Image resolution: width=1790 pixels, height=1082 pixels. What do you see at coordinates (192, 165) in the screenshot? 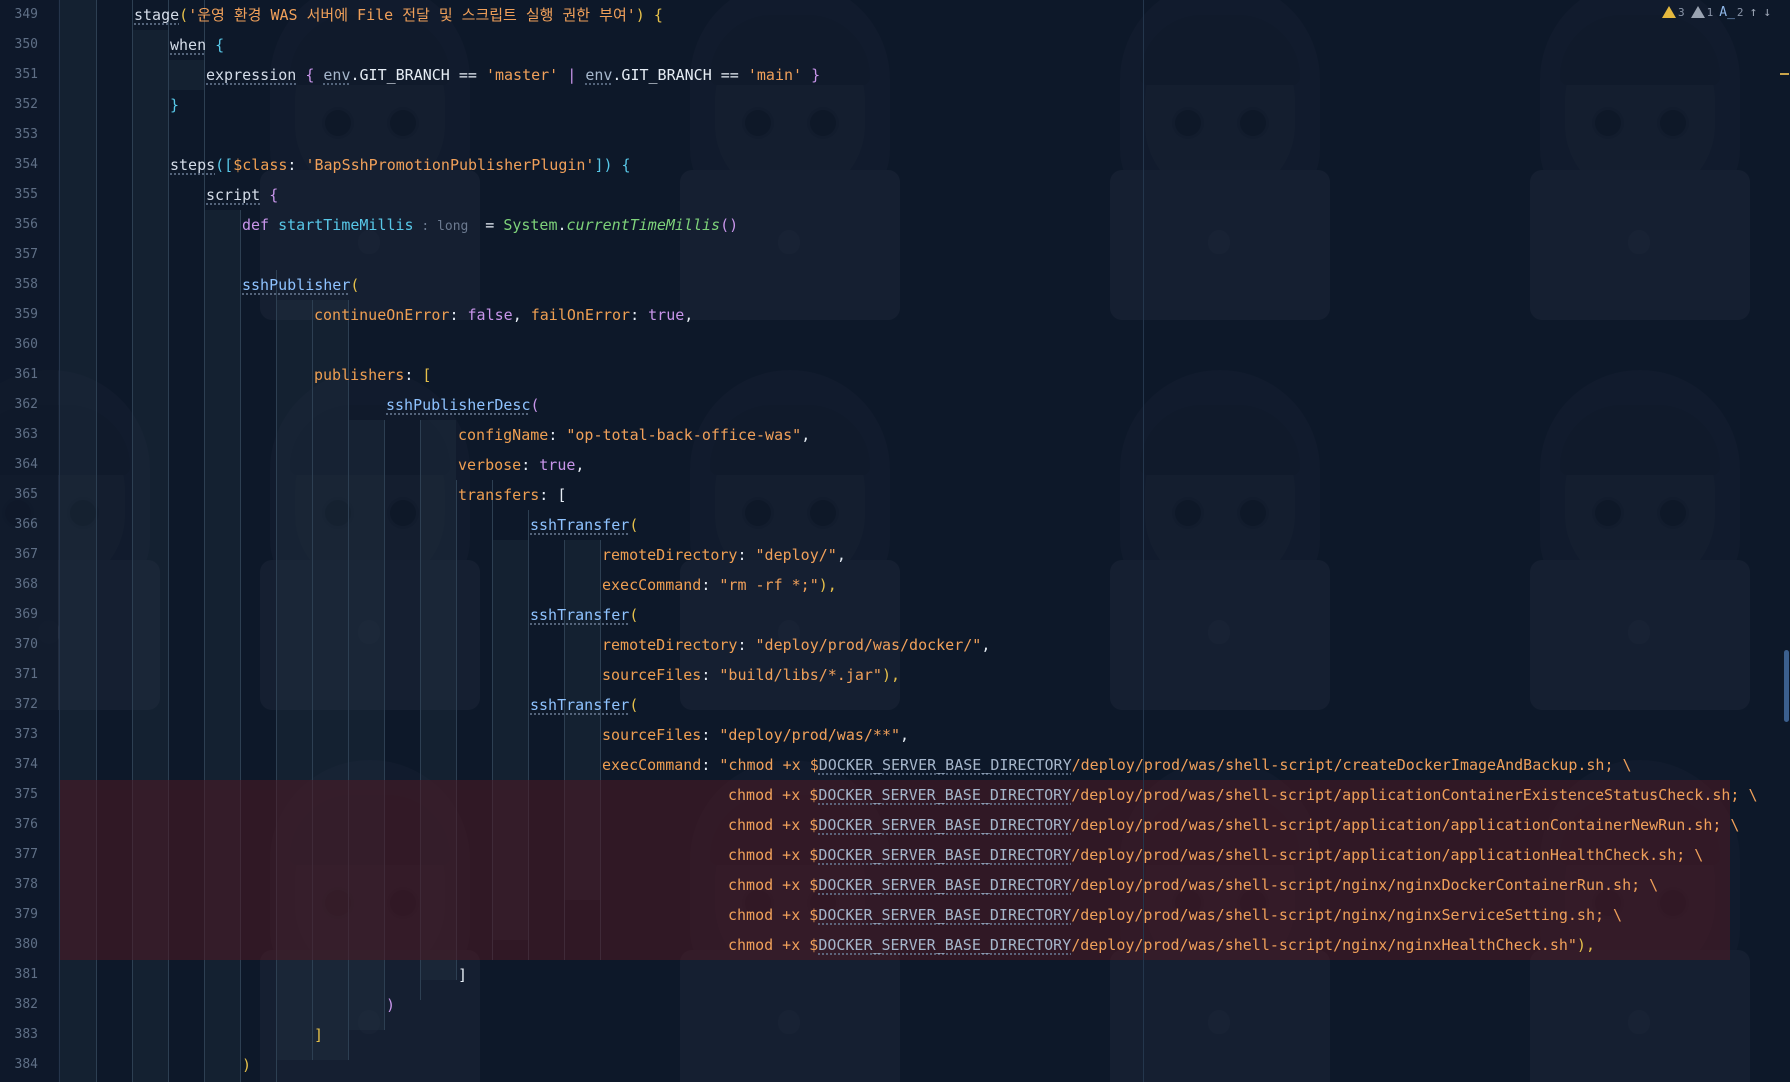
I see `steps-call: steps` at bounding box center [192, 165].